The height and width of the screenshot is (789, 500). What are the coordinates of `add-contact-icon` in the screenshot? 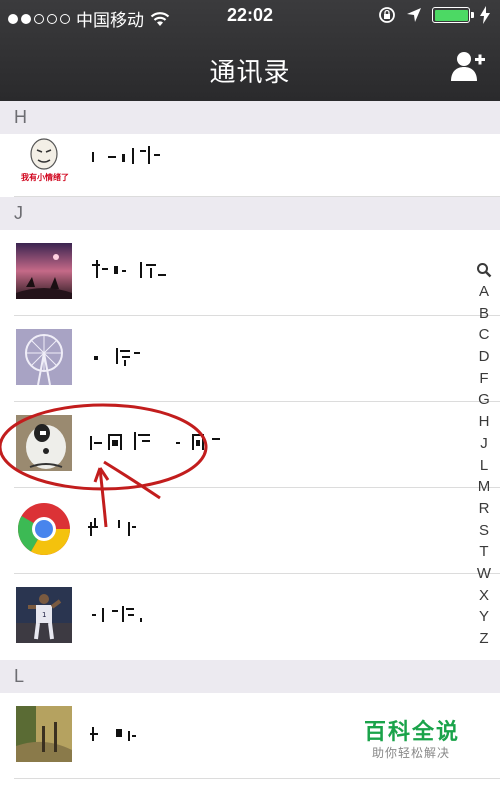 It's located at (468, 66).